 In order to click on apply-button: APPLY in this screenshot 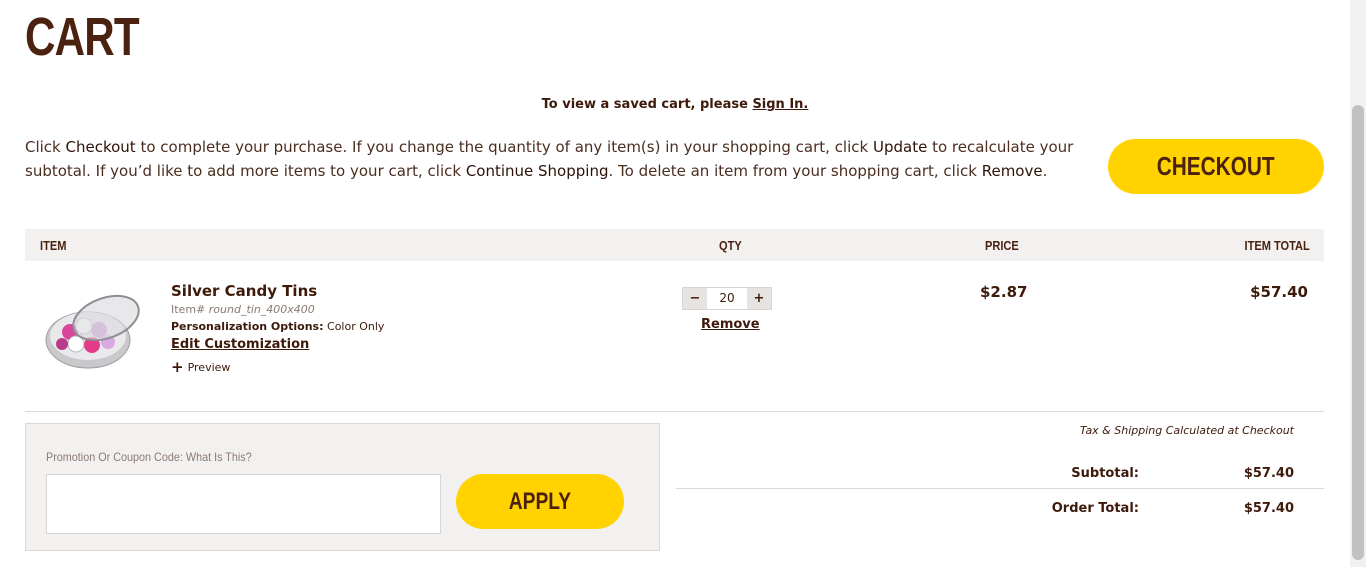, I will do `click(540, 501)`.